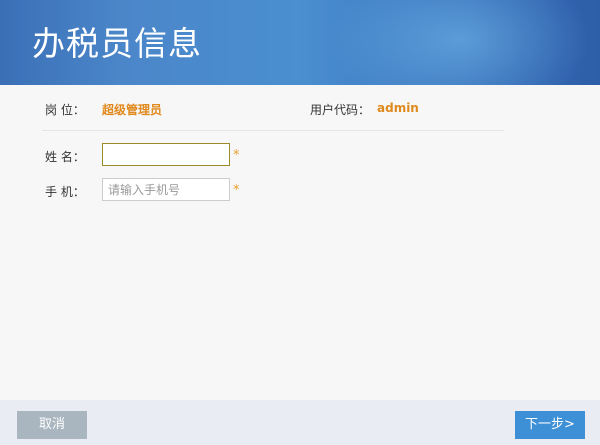 This screenshot has height=445, width=600. What do you see at coordinates (166, 154) in the screenshot?
I see `name-input` at bounding box center [166, 154].